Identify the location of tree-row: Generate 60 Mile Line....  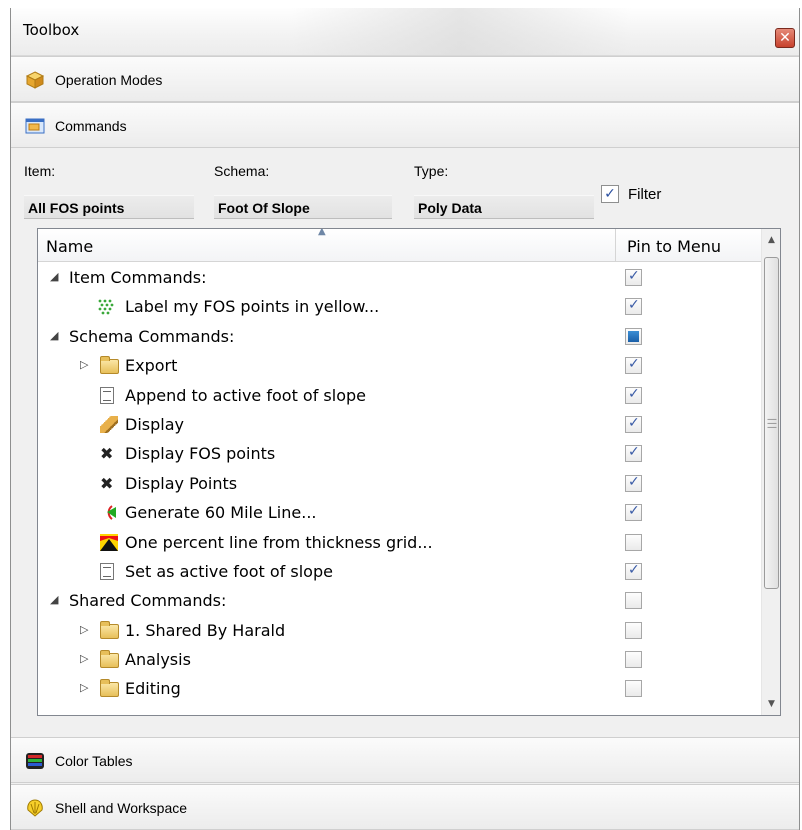
(400, 512).